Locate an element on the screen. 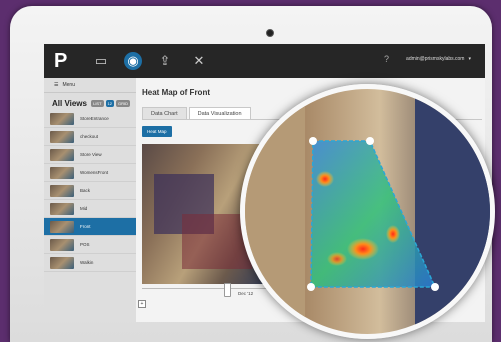 This screenshot has width=501, height=342. view-mode-toggle: LIST 12 GRID is located at coordinates (110, 103).